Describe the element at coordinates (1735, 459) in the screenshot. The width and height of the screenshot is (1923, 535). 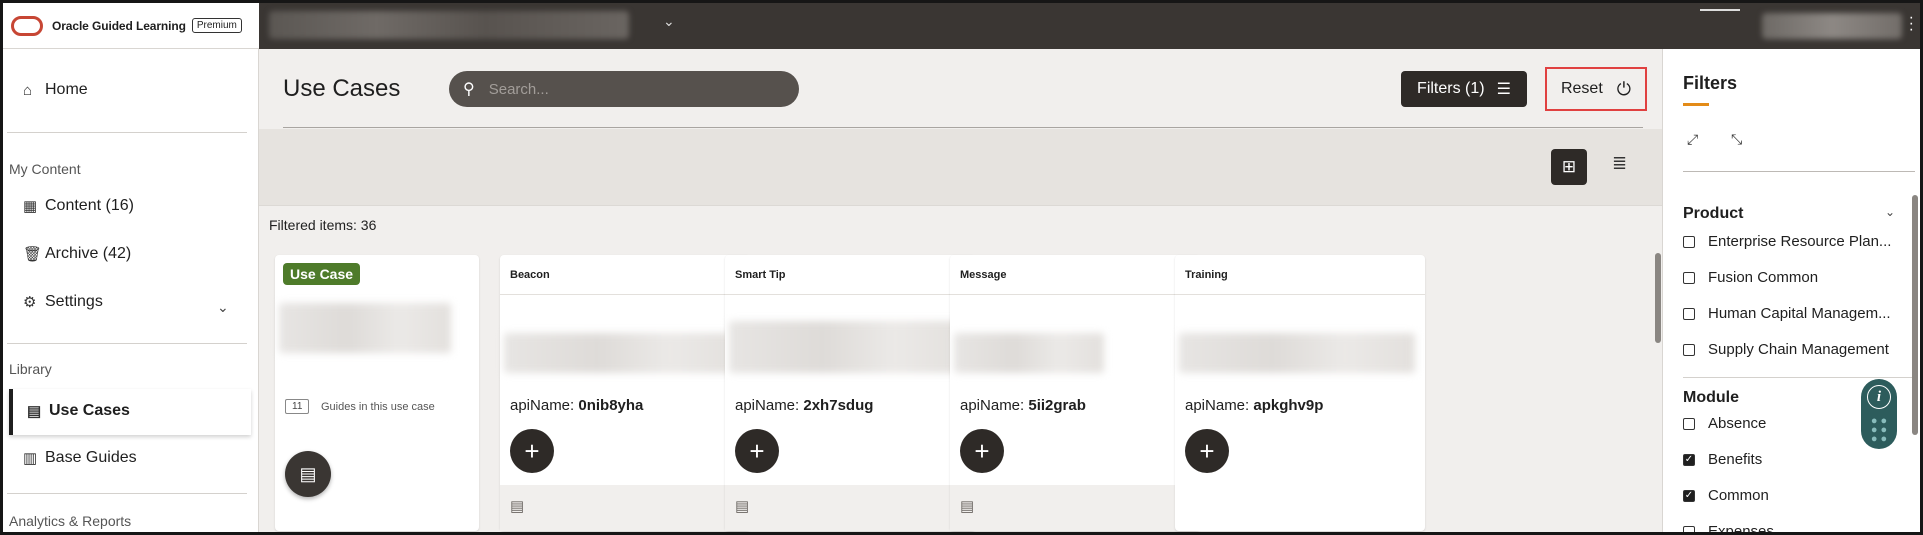
I see `filter-option-label: Benefits` at that location.